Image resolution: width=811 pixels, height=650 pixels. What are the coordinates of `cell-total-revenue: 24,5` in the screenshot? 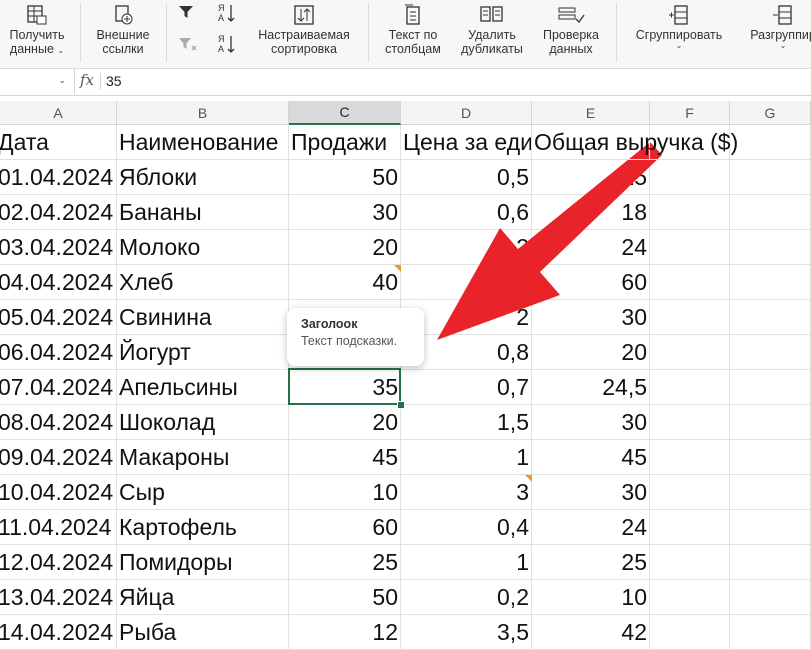 It's located at (591, 387).